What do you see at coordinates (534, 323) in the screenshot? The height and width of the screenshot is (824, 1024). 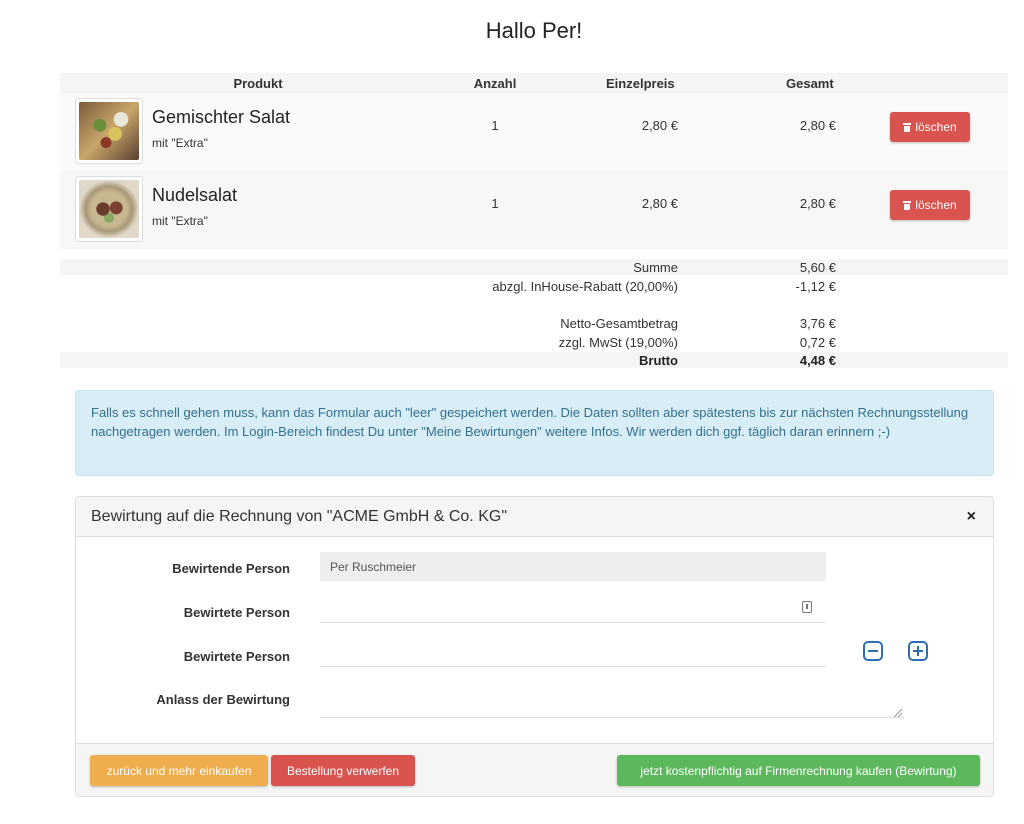 I see `summary-netto: Netto-Gesamtbetrag 3,76 €` at bounding box center [534, 323].